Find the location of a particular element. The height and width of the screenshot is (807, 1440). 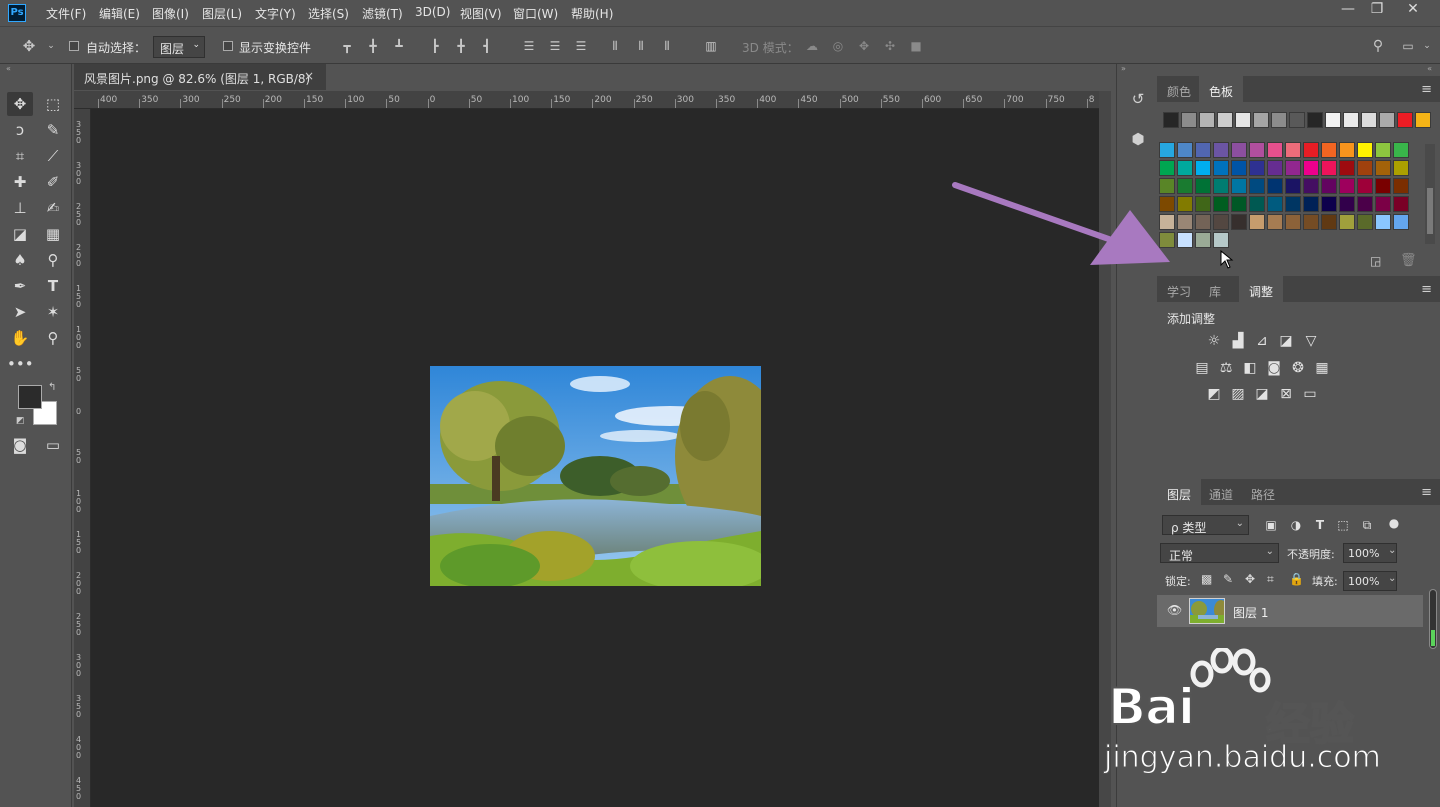

invert-icon: ◩ is located at coordinates (1214, 394).